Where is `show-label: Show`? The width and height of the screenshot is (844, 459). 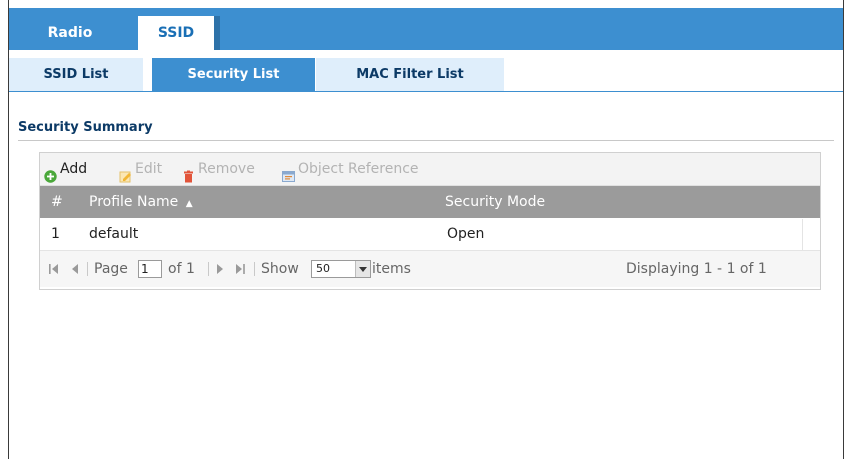
show-label: Show is located at coordinates (280, 269).